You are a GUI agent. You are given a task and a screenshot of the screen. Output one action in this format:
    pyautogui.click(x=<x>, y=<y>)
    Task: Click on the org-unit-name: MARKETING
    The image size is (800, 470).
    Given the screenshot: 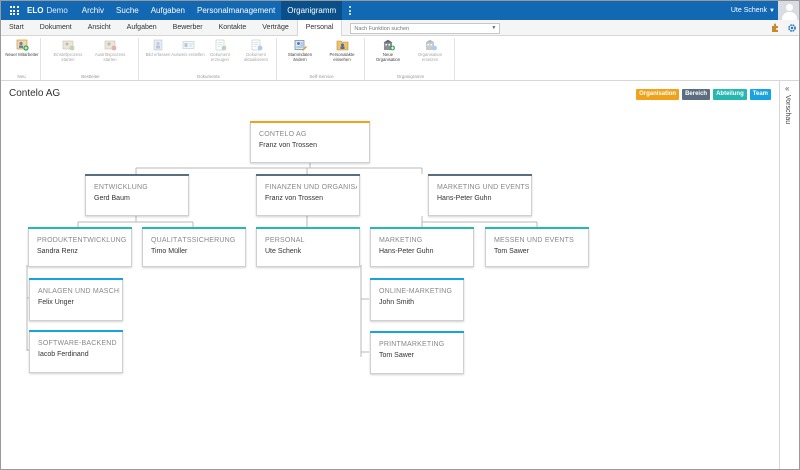 What is the action you would take?
    pyautogui.click(x=401, y=240)
    